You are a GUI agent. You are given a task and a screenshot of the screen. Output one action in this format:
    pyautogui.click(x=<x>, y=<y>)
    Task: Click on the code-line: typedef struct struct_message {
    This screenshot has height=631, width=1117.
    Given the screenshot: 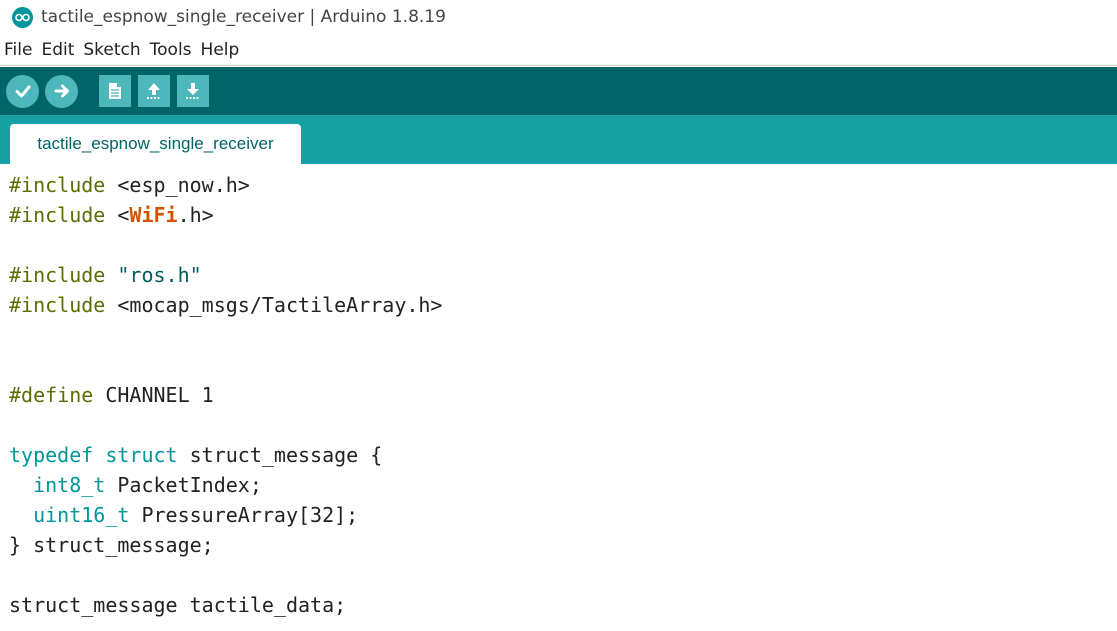 What is the action you would take?
    pyautogui.click(x=196, y=455)
    